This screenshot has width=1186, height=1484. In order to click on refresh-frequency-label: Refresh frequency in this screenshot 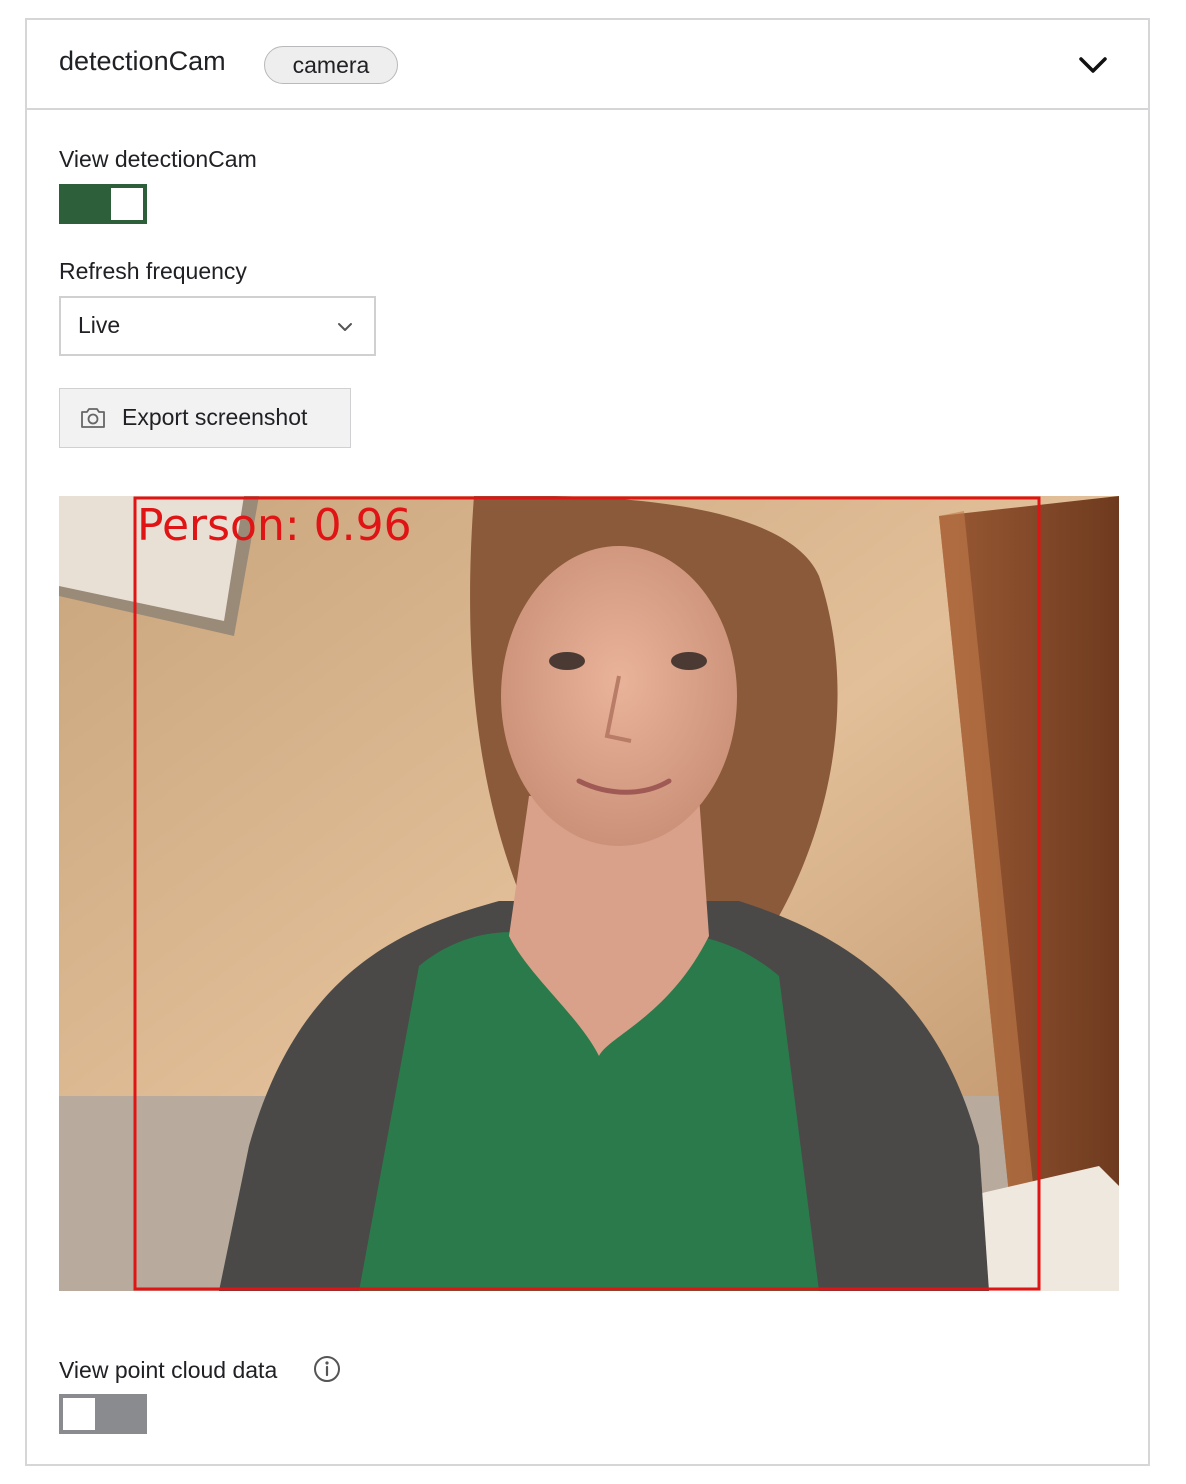, I will do `click(153, 271)`.